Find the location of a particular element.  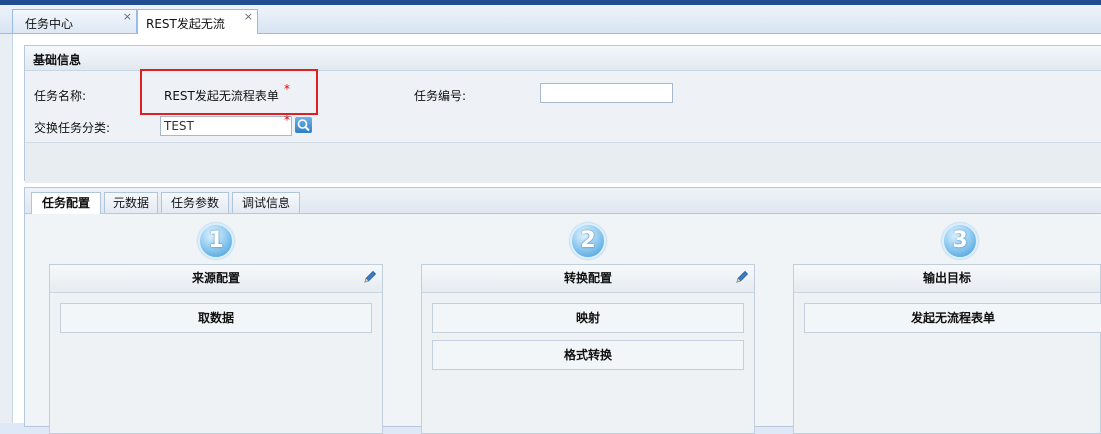

tab-task-config: 任务配置 is located at coordinates (66, 203).